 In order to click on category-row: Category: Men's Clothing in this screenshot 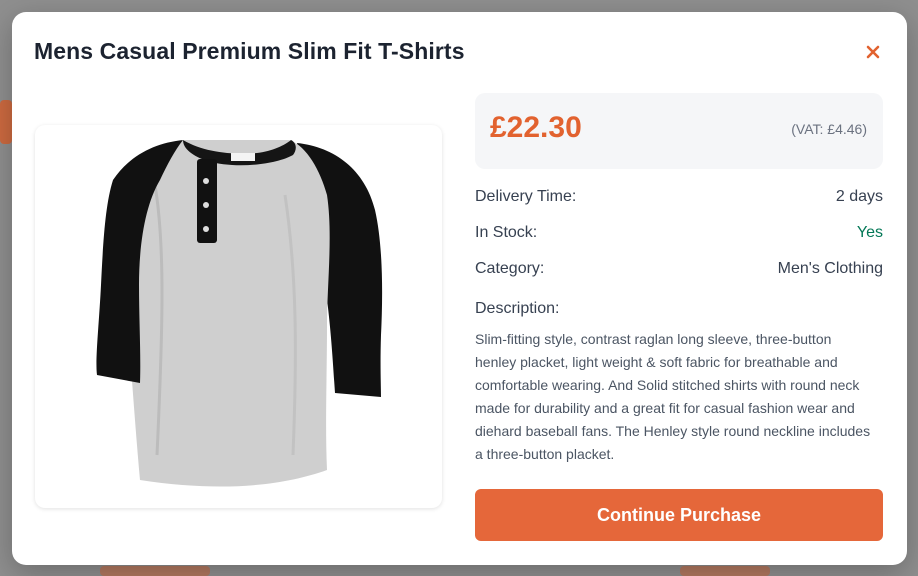, I will do `click(679, 271)`.